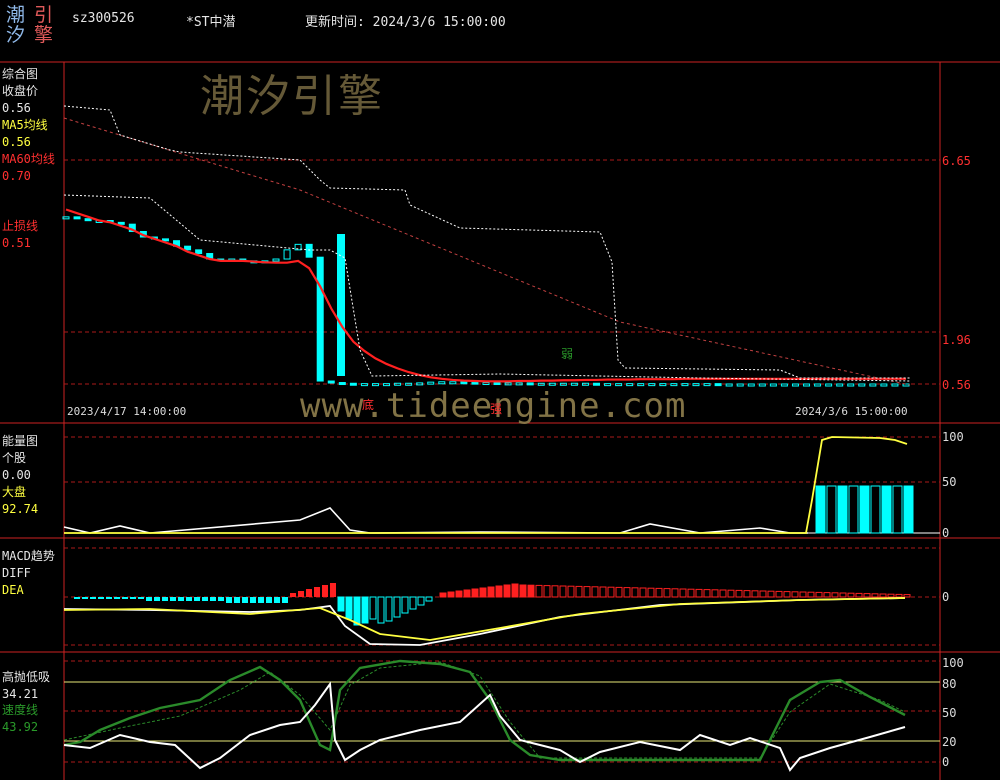  Describe the element at coordinates (484, 726) in the screenshot. I see `kdj-main-line` at that location.